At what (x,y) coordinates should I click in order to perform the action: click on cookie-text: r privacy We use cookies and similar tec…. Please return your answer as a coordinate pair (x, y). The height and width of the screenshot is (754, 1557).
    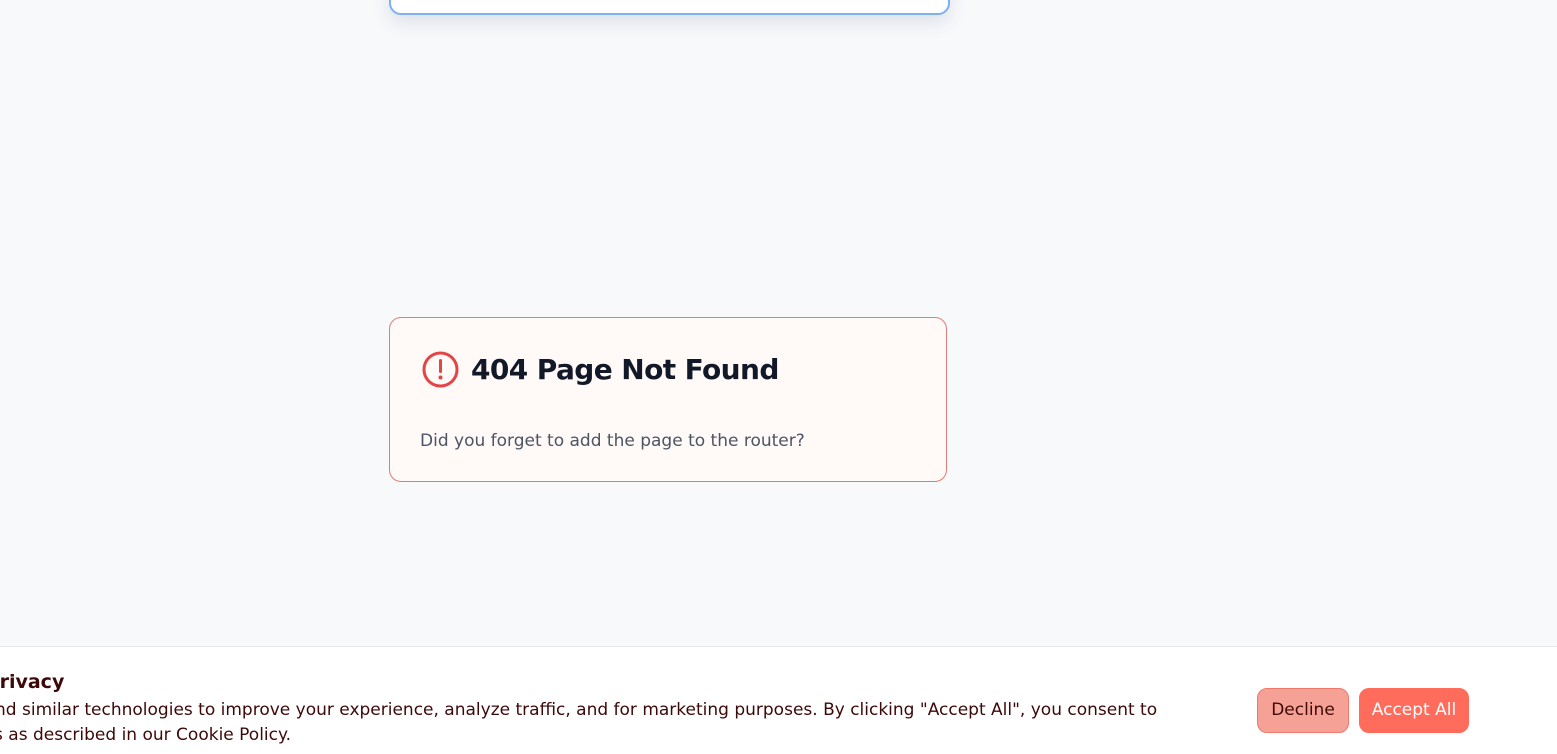
    Looking at the image, I should click on (600, 708).